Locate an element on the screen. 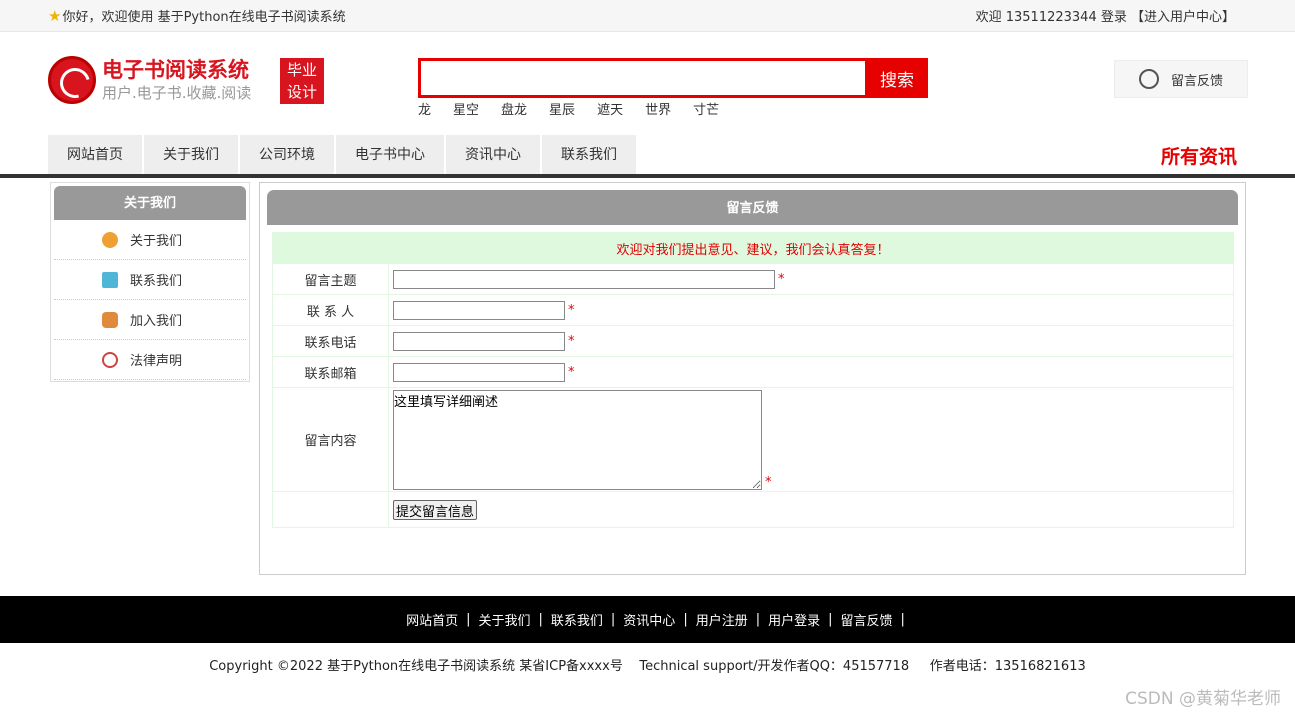 Image resolution: width=1295 pixels, height=716 pixels. search-button: 搜索 is located at coordinates (897, 78).